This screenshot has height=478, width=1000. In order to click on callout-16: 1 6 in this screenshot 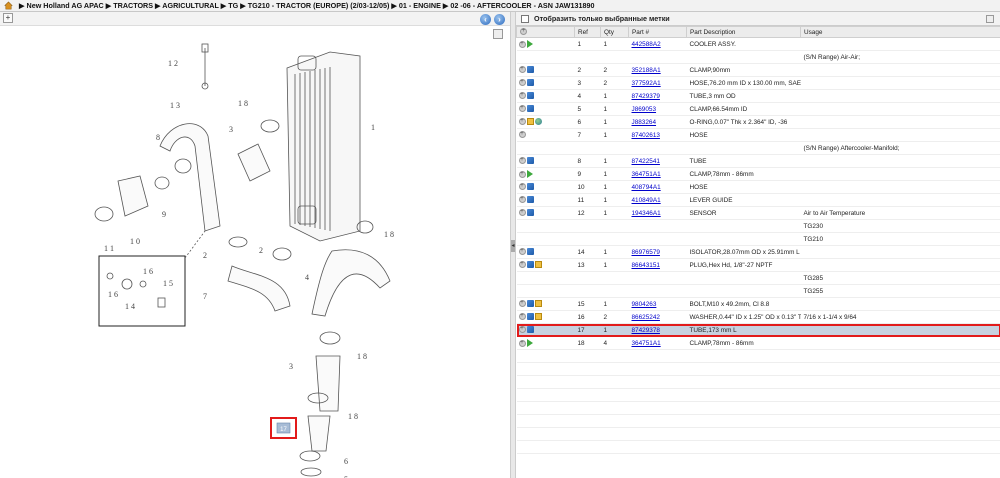, I will do `click(113, 294)`.